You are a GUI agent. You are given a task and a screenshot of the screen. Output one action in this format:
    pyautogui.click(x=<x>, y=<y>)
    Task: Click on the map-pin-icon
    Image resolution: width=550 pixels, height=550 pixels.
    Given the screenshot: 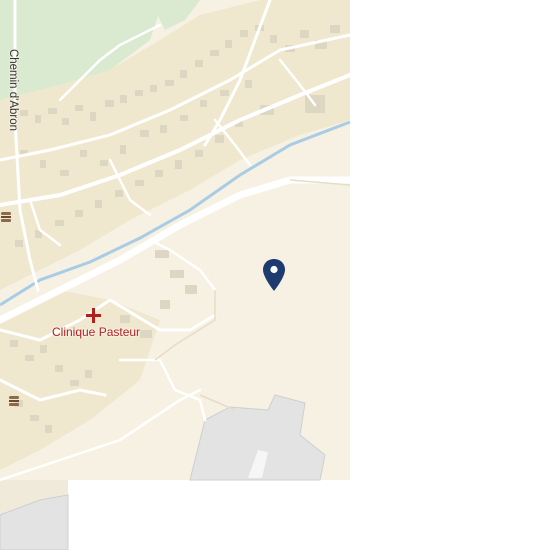 What is the action you would take?
    pyautogui.click(x=274, y=275)
    